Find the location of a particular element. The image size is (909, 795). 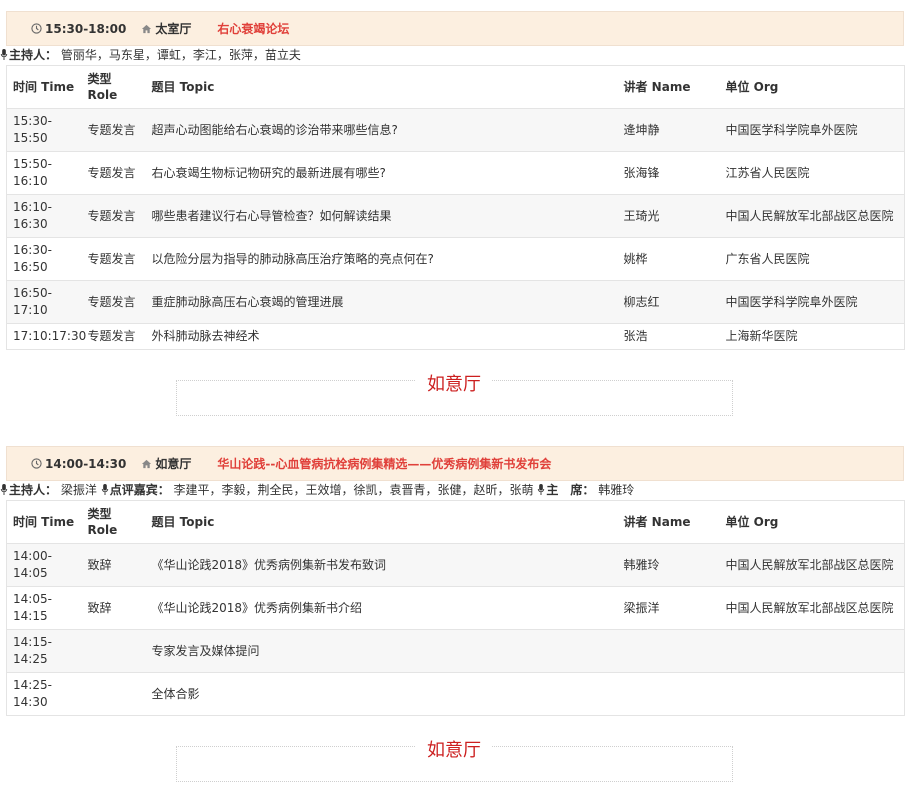

hosts-names: 管丽华，马东星，谭虹，李江，张萍，苗立夫 is located at coordinates (180, 55).